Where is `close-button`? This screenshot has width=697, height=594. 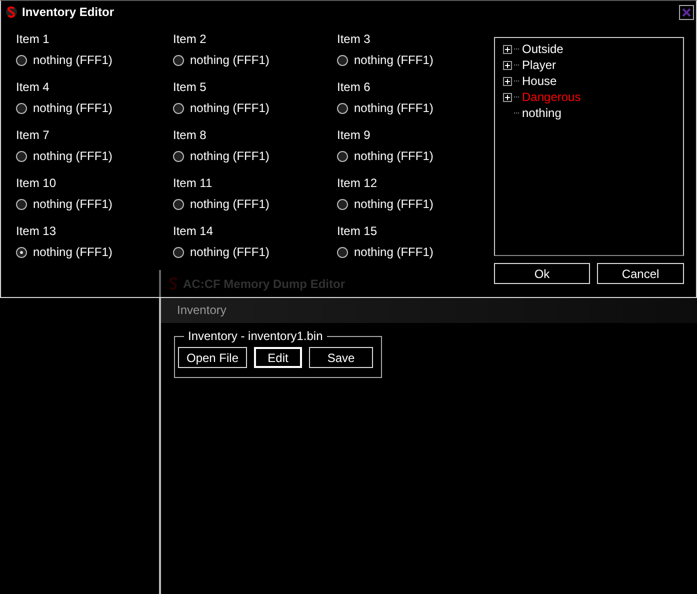
close-button is located at coordinates (686, 12).